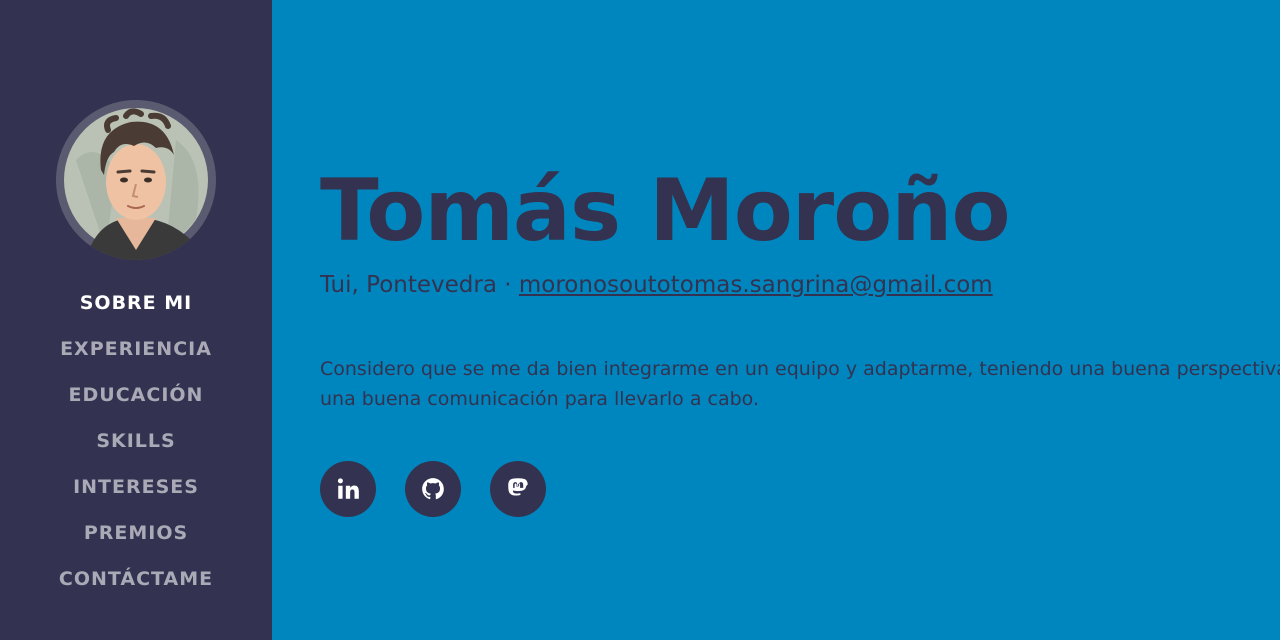  What do you see at coordinates (136, 533) in the screenshot?
I see `sidebar-item-premios: PREMIOS` at bounding box center [136, 533].